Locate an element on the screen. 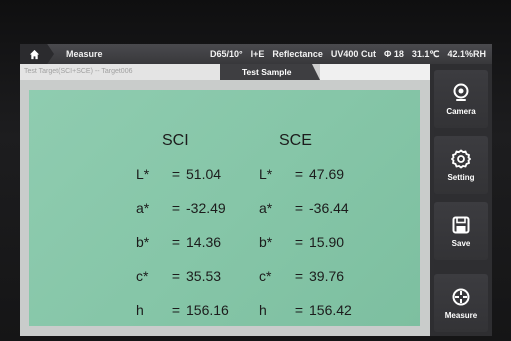  breadcrumb-measure: Measure is located at coordinates (84, 54).